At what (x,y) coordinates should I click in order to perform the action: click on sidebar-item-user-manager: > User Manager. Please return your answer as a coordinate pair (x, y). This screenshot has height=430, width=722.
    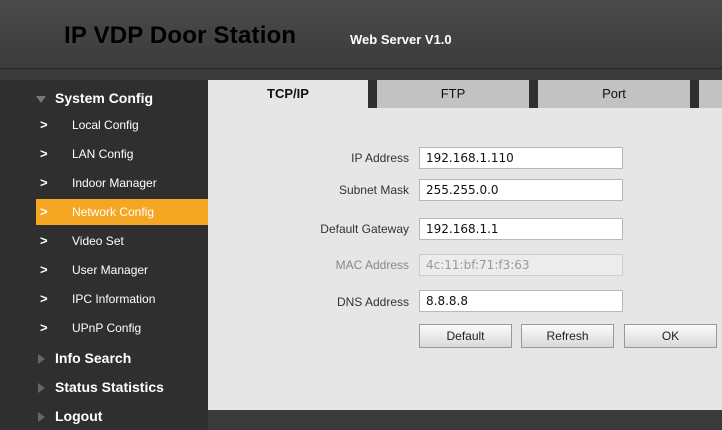
    Looking at the image, I should click on (122, 270).